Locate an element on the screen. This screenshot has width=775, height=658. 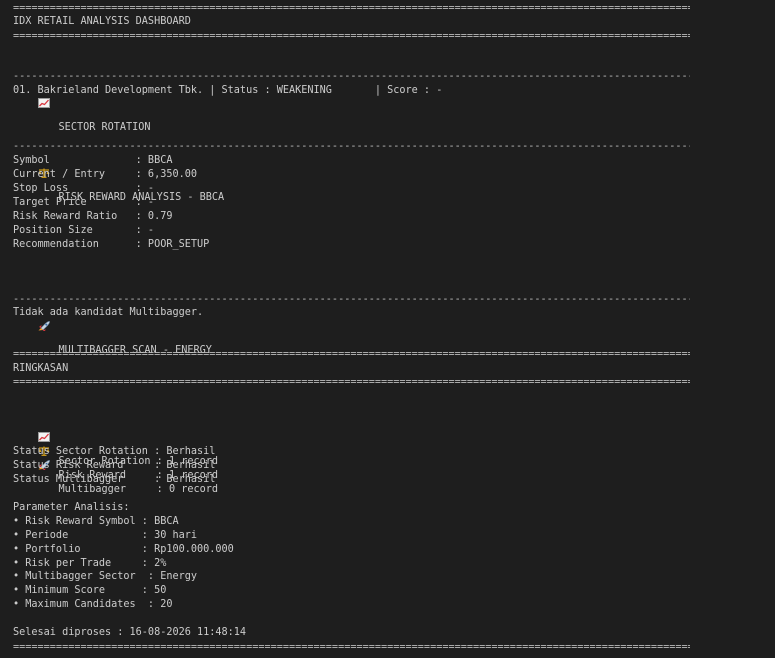
risk-reward-stop-loss: Stop Loss : - is located at coordinates (84, 188).